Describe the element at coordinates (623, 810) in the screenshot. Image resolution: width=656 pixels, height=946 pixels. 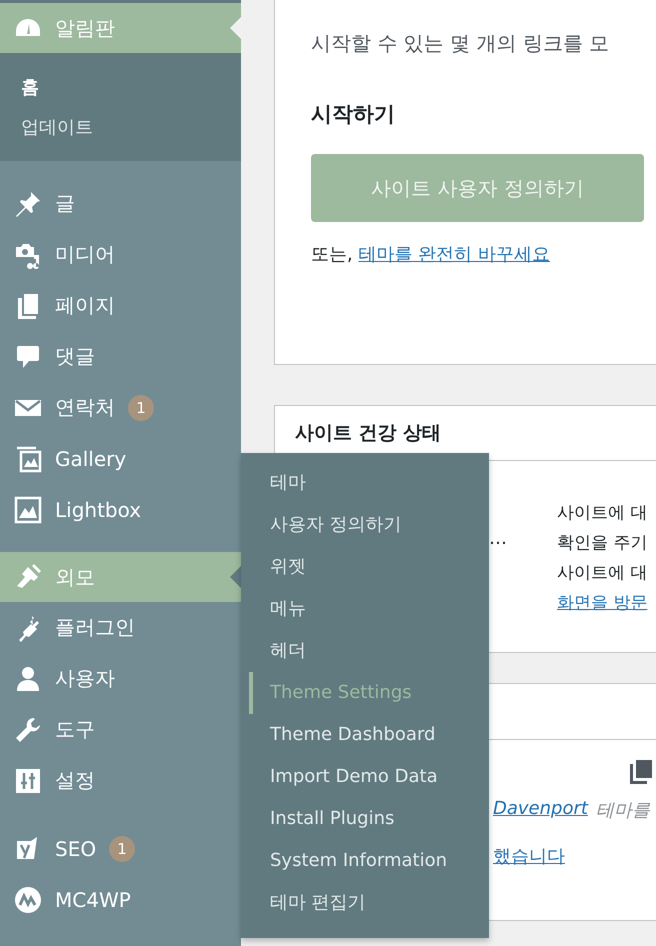
I see `theme-text: 테마를` at that location.